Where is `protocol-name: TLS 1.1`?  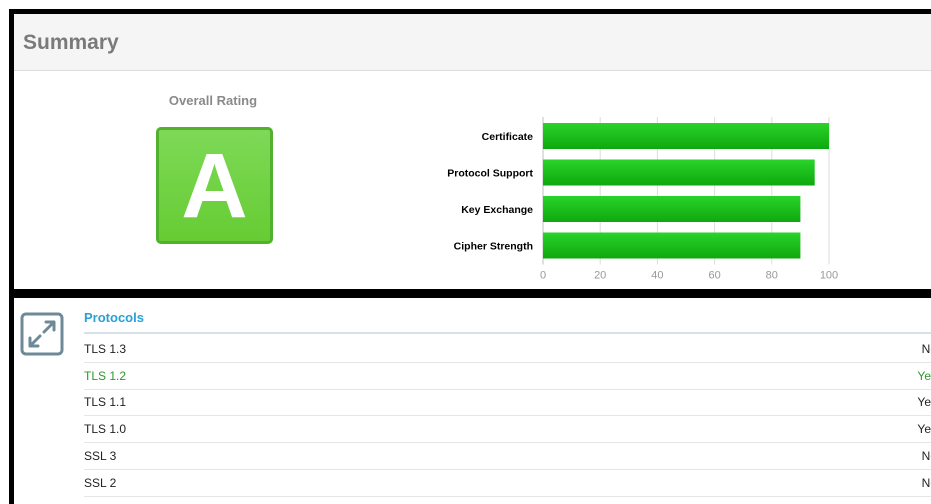 protocol-name: TLS 1.1 is located at coordinates (105, 402).